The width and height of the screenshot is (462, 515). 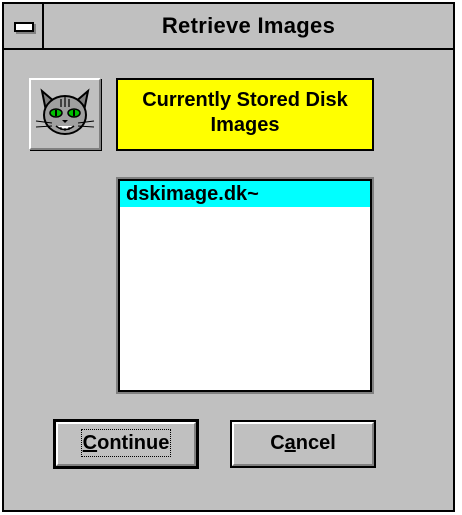 I want to click on continue-button: Continue, so click(x=126, y=444).